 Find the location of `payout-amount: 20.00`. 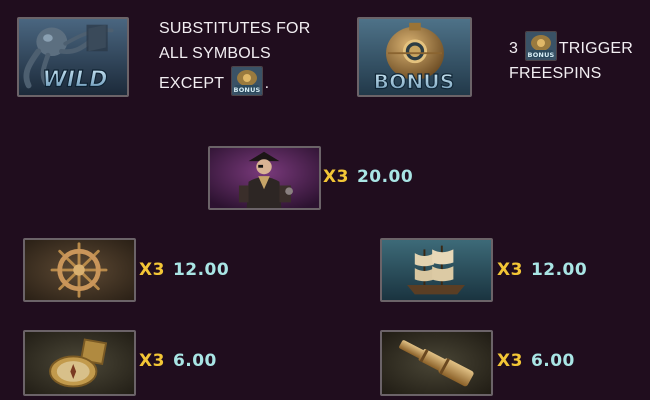

payout-amount: 20.00 is located at coordinates (385, 177).